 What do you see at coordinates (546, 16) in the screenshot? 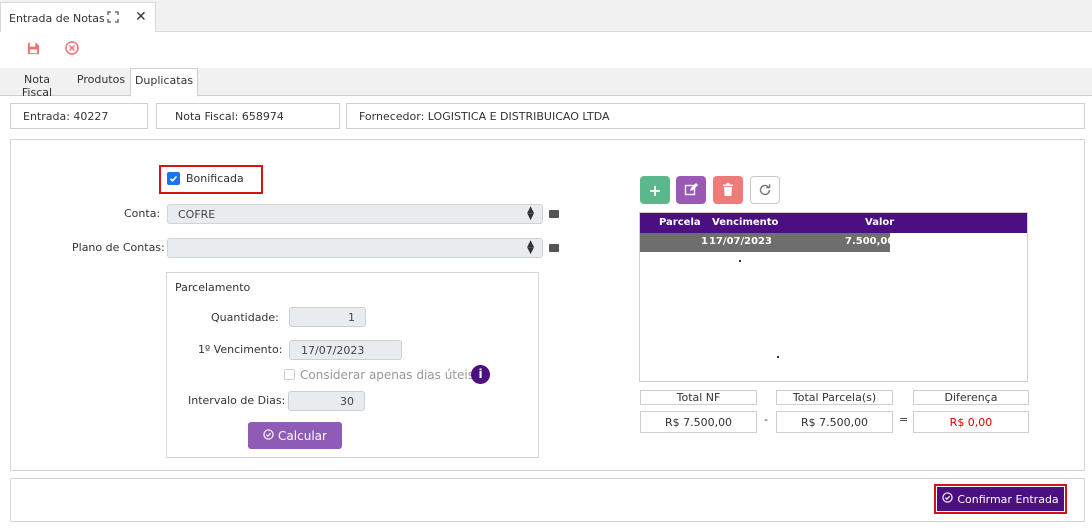
I see `window-tabstrip: Entrada de Notas ✕` at bounding box center [546, 16].